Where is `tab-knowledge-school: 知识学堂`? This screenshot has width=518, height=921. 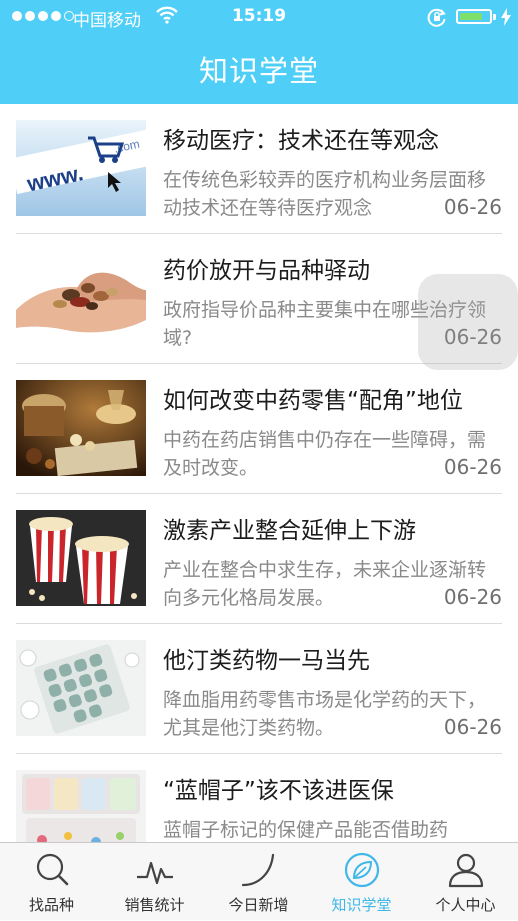
tab-knowledge-school: 知识学堂 is located at coordinates (361, 882).